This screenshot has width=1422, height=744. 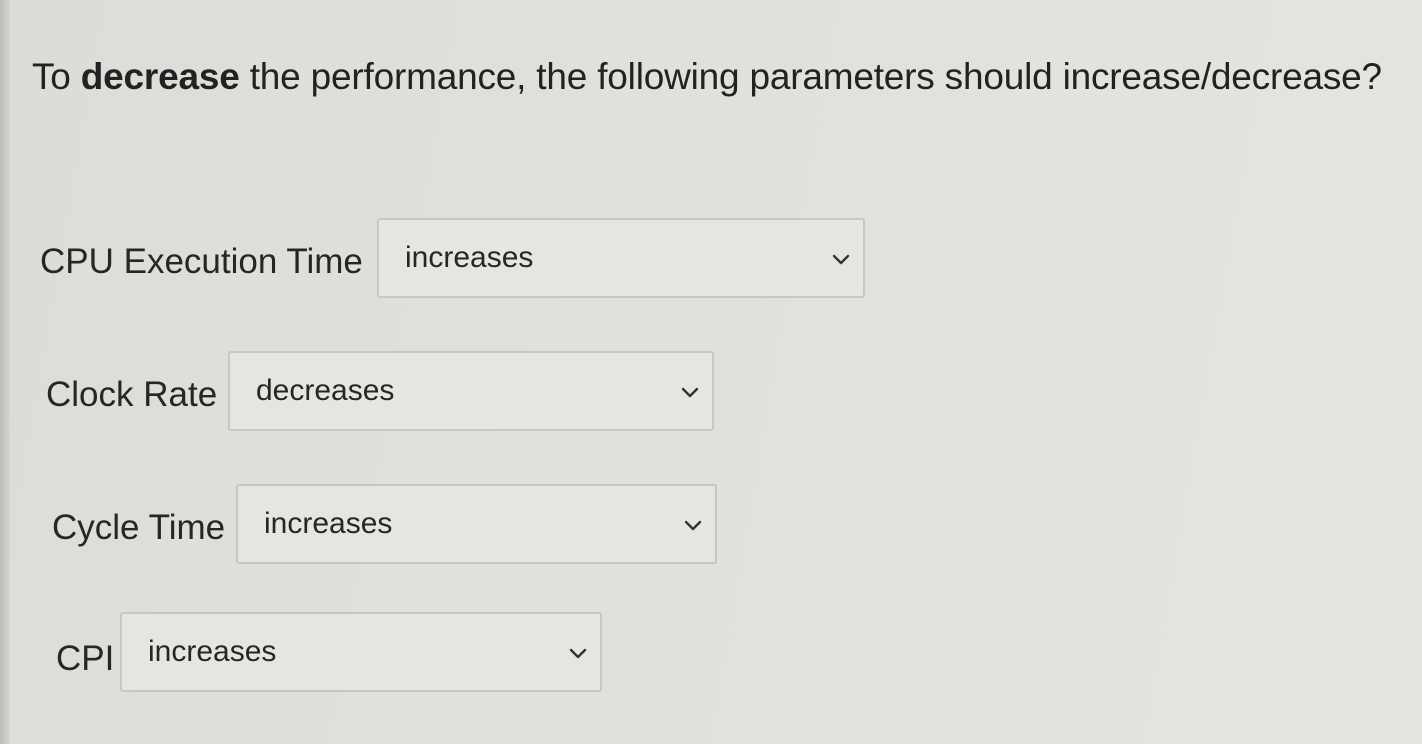 What do you see at coordinates (201, 261) in the screenshot?
I see `cpu-execution-time-label: CPU Execution Time` at bounding box center [201, 261].